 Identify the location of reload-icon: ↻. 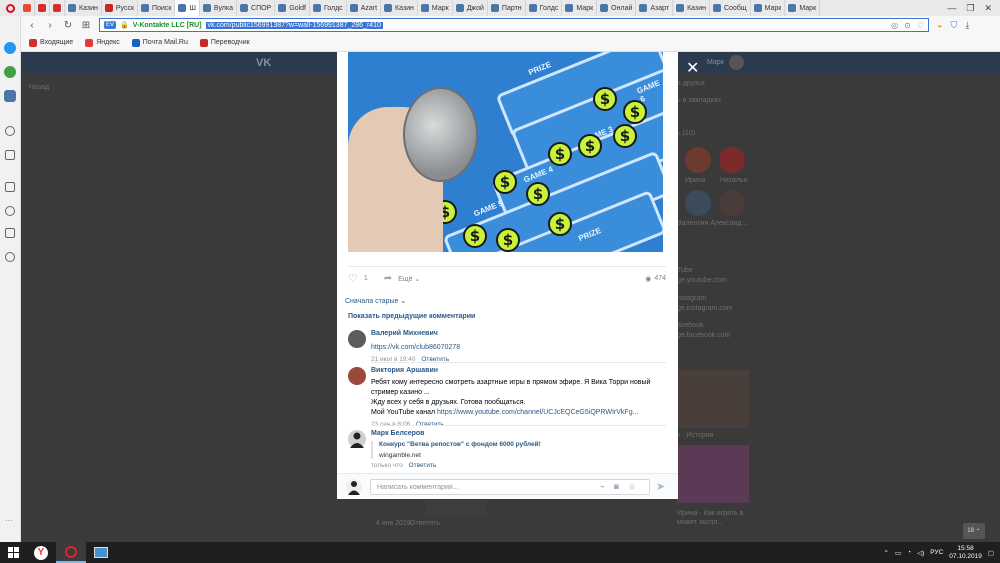
(68, 25).